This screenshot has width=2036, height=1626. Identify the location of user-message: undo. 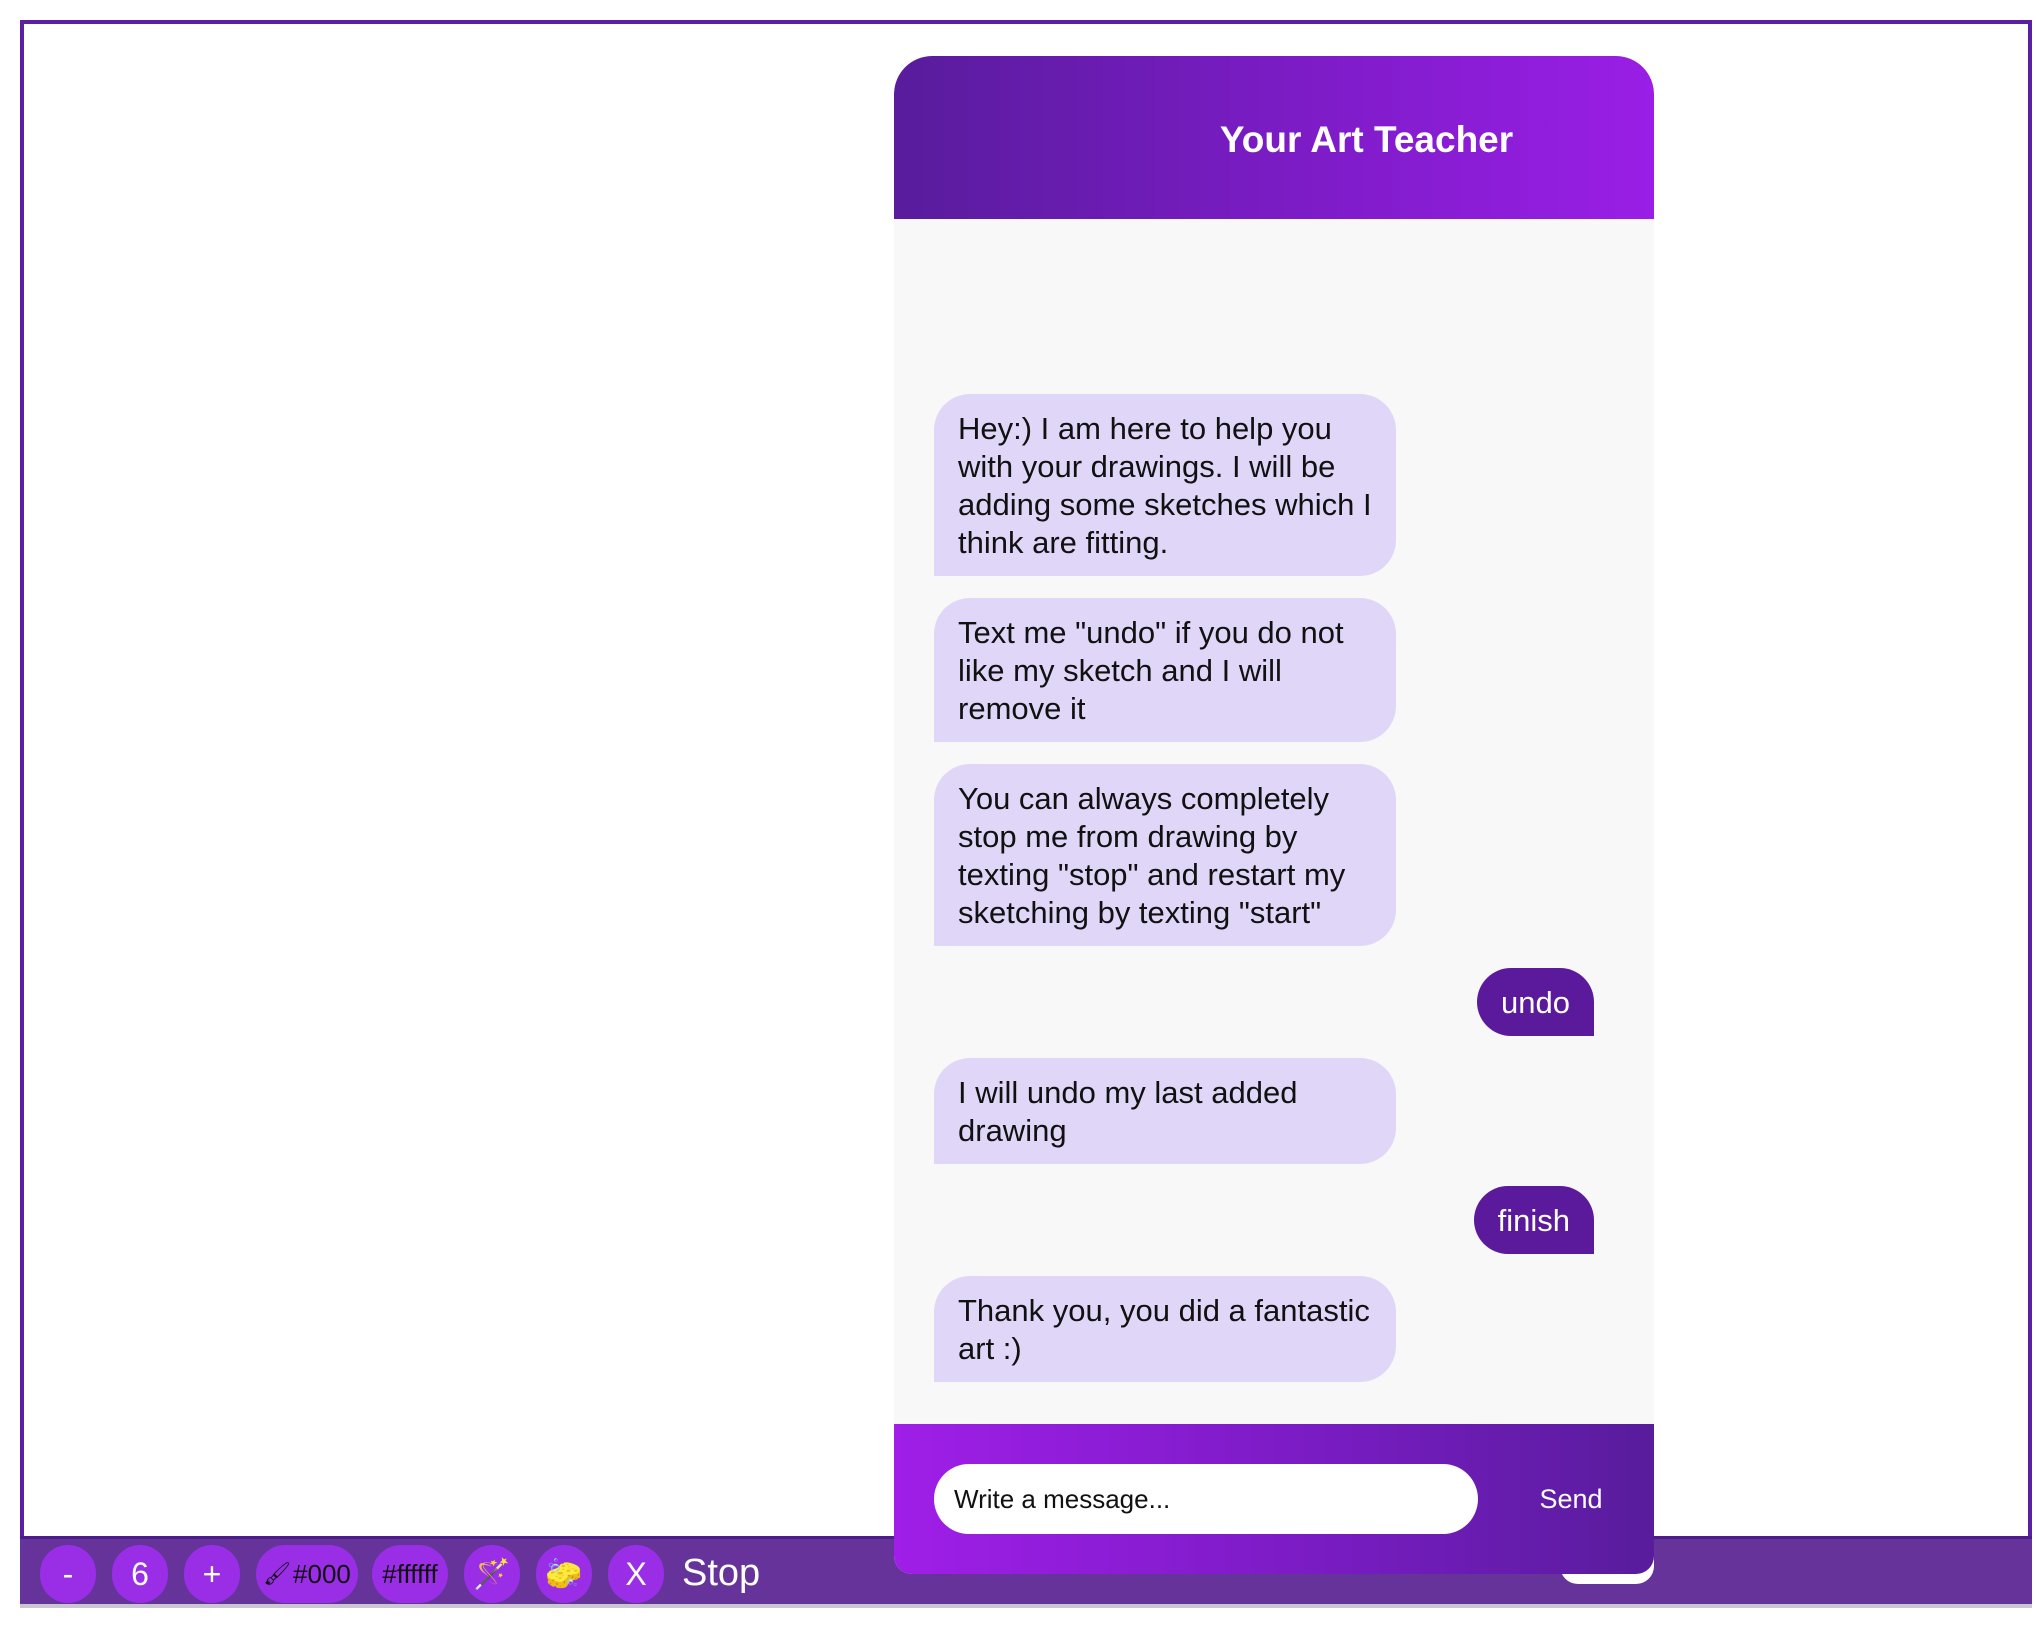
(1535, 1002).